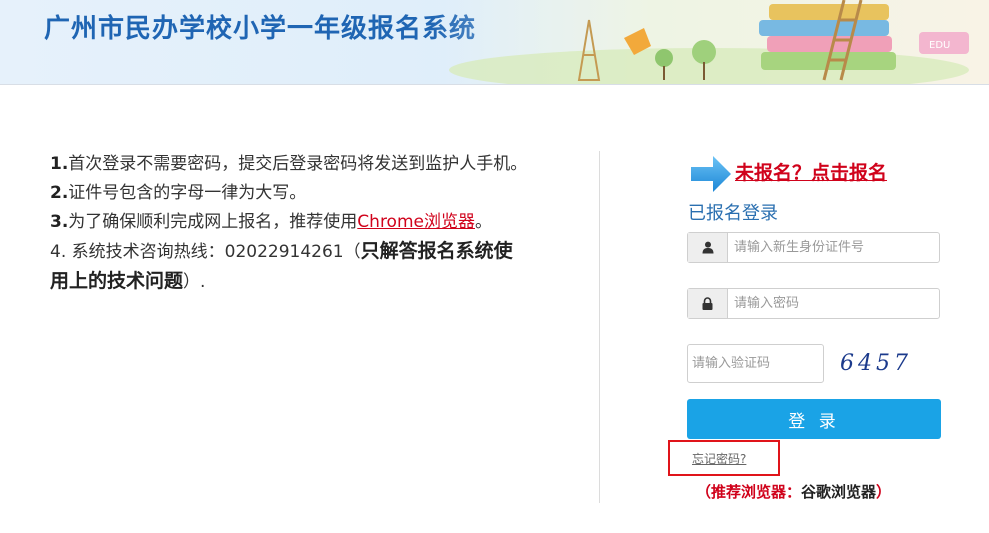 This screenshot has width=989, height=533. Describe the element at coordinates (708, 303) in the screenshot. I see `lock-icon` at that location.